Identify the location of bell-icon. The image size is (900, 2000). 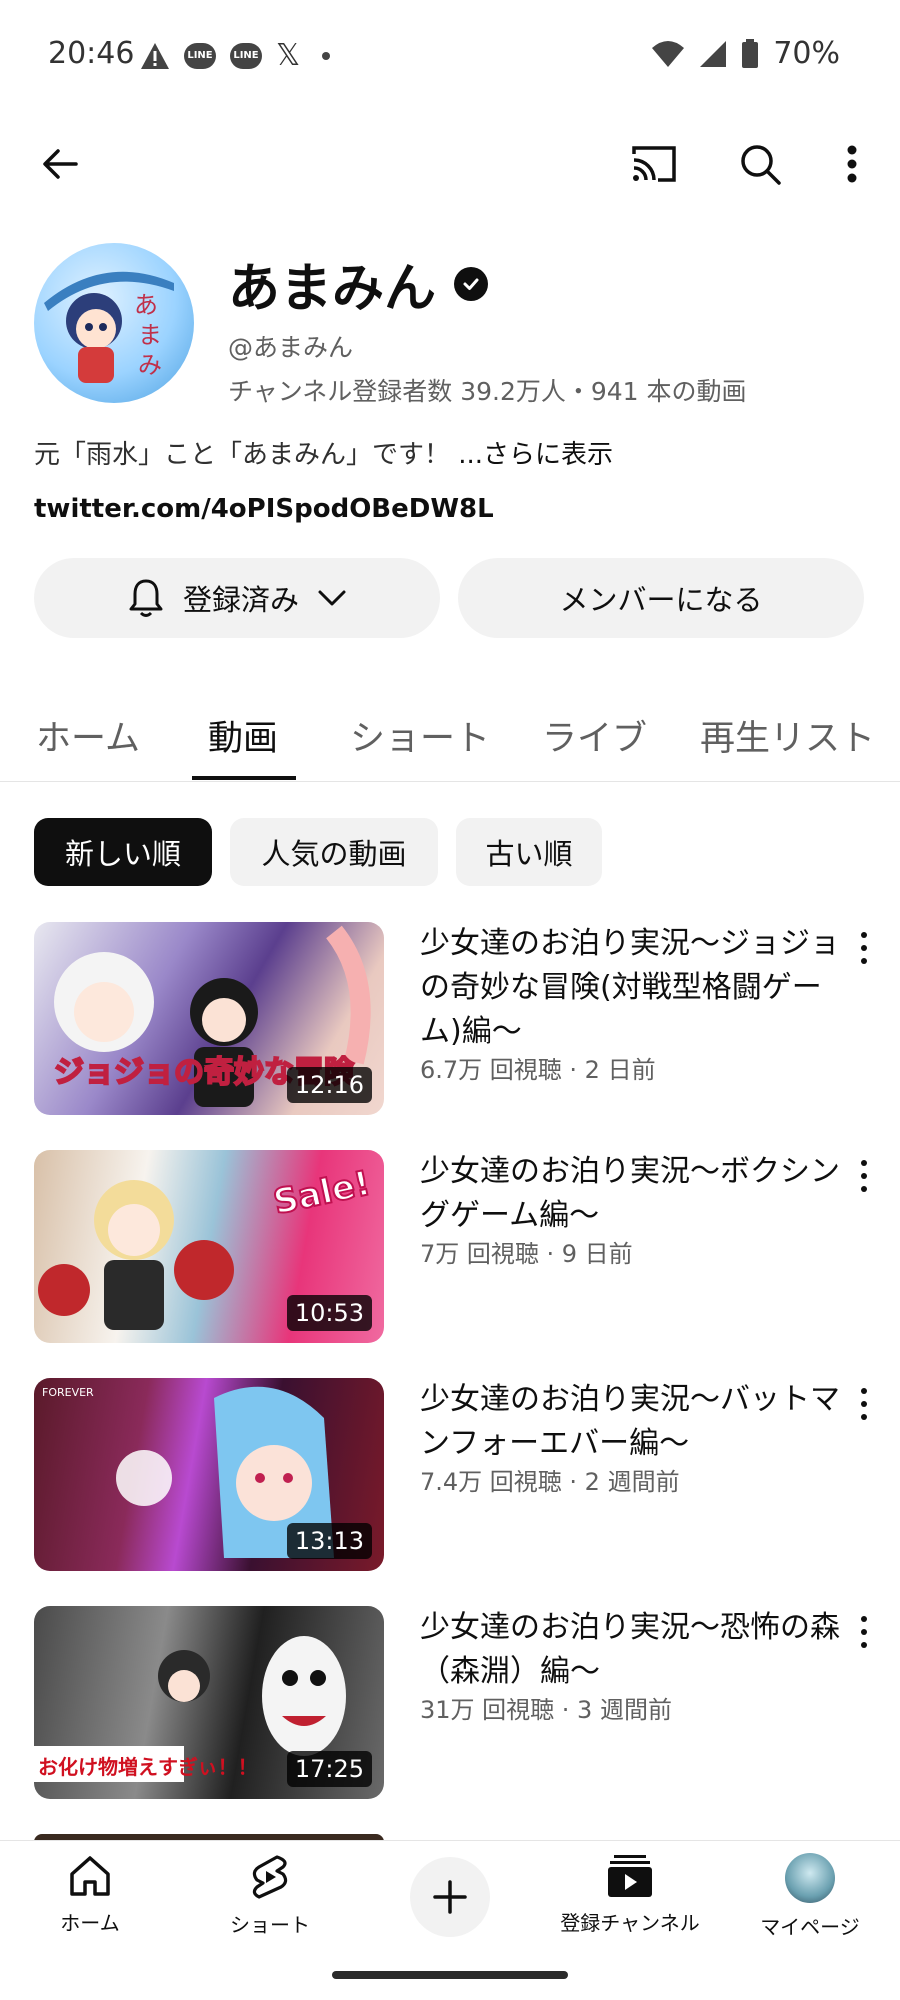
(146, 598).